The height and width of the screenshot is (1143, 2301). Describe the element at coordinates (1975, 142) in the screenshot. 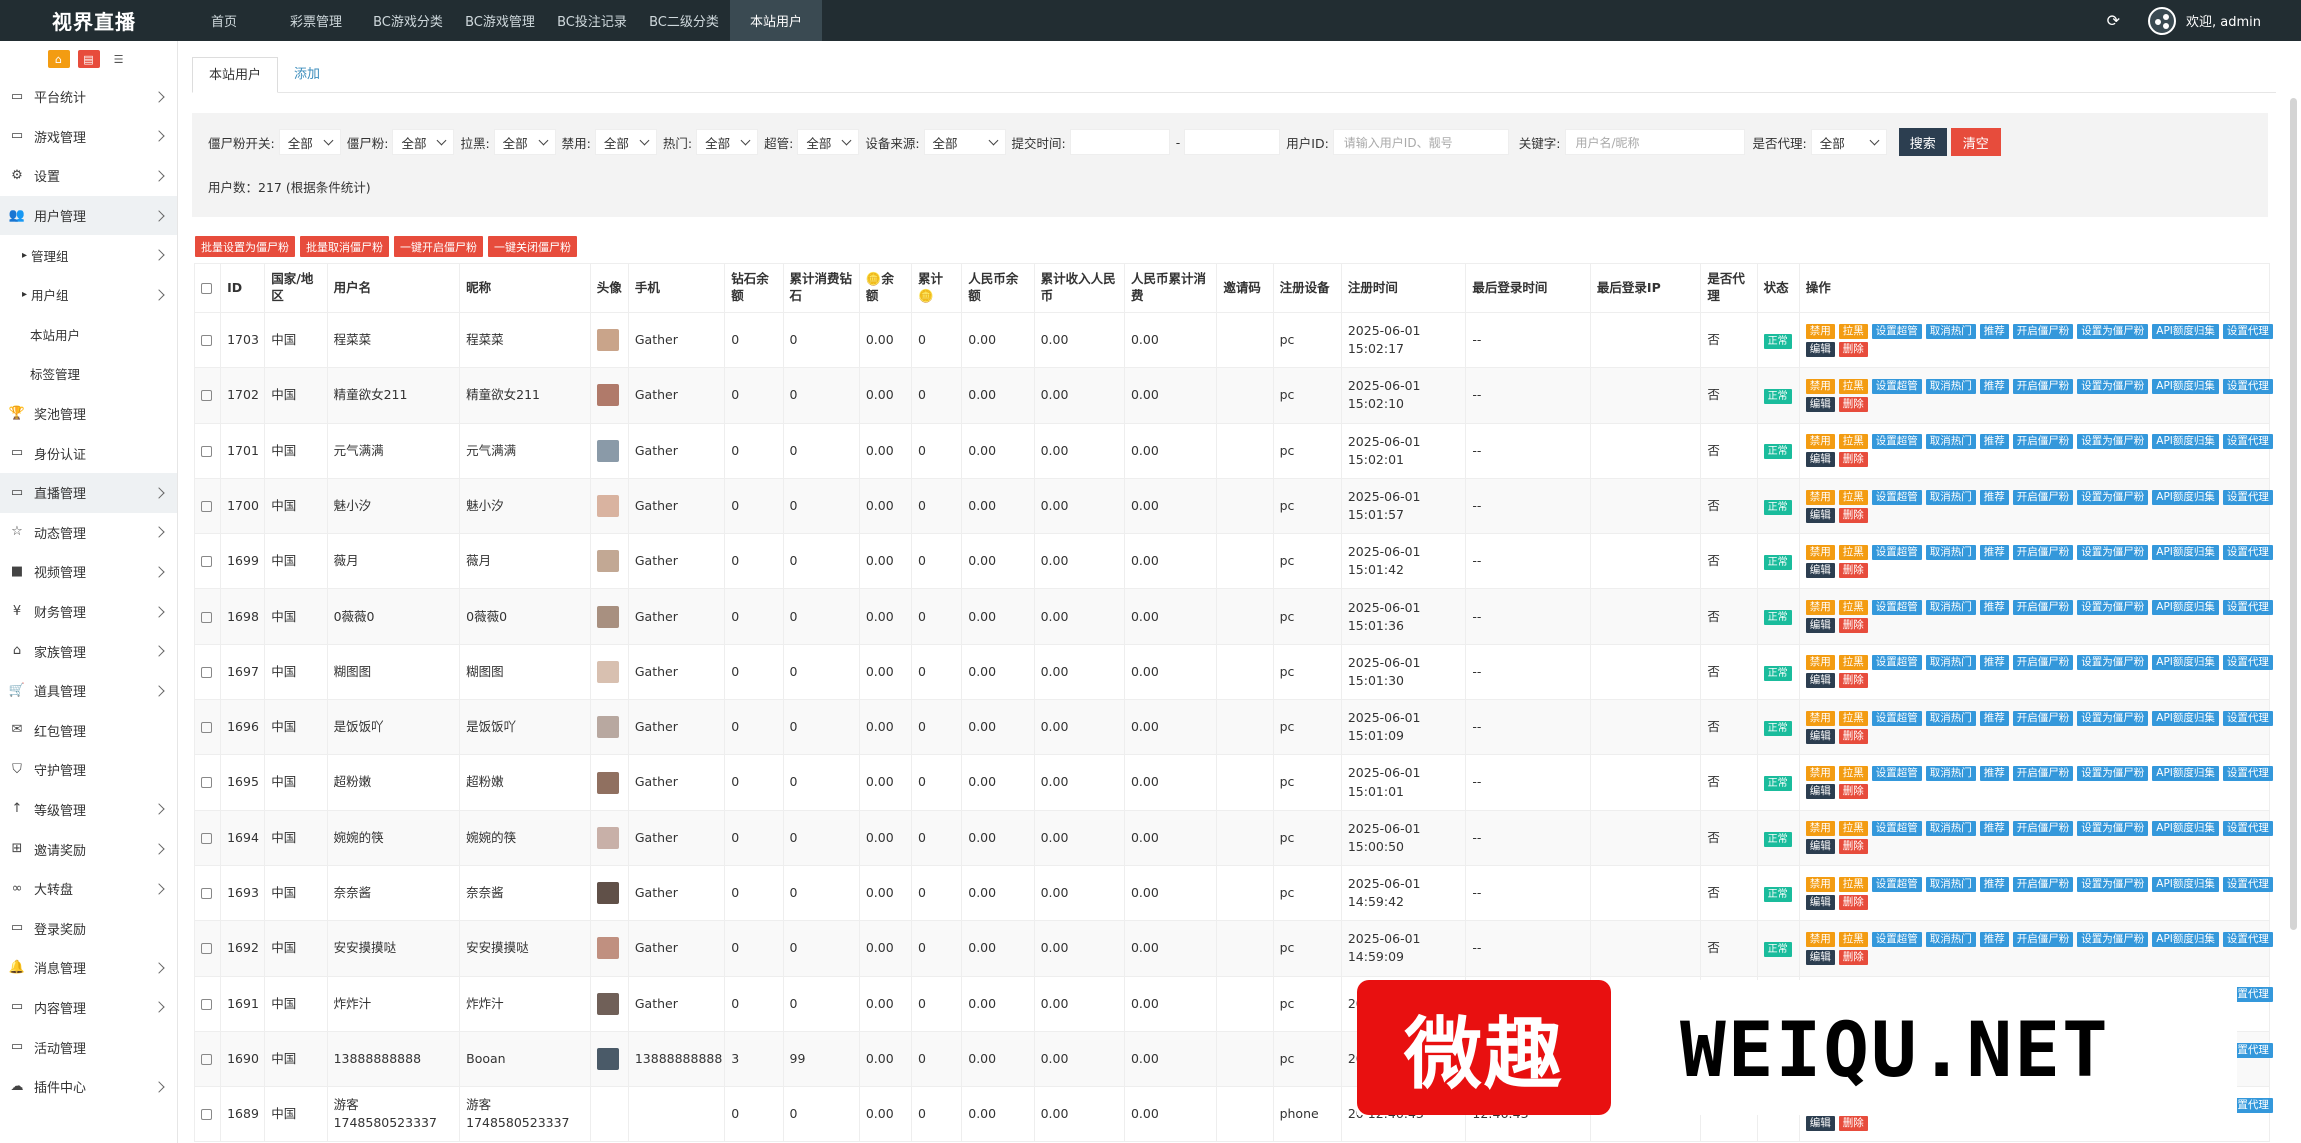

I see `clear-button: 清空` at that location.